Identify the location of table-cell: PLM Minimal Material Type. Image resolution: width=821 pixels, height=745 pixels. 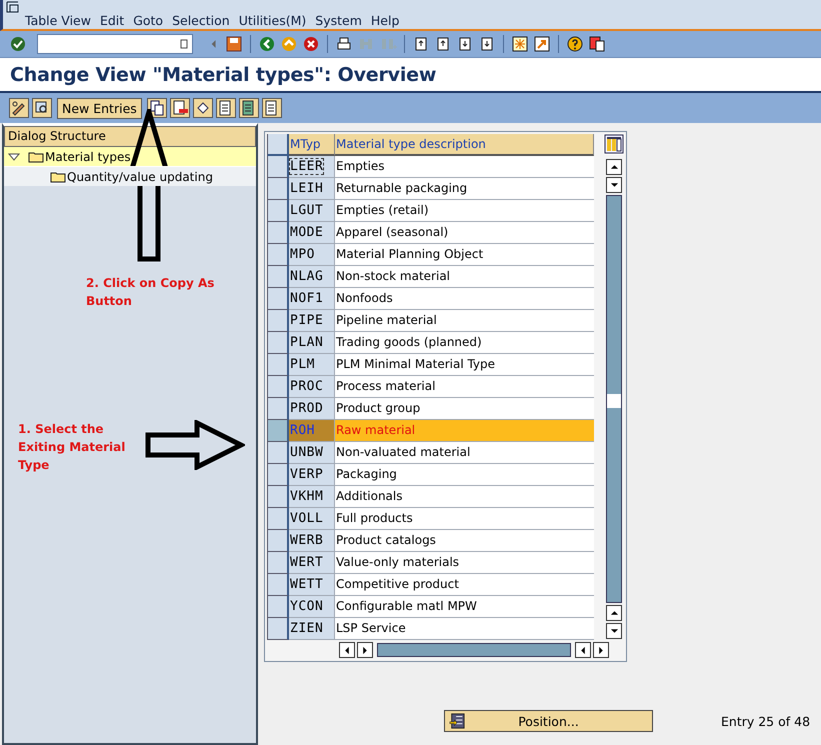
(464, 365).